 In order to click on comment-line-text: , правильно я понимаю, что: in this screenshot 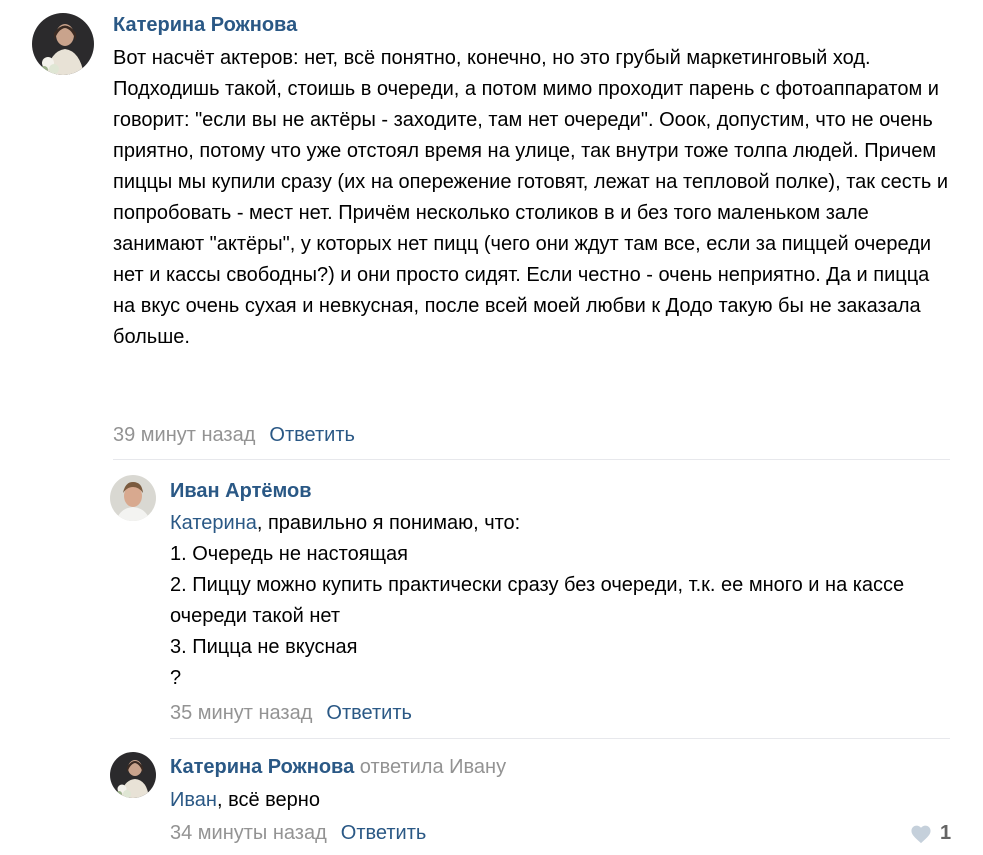, I will do `click(388, 523)`.